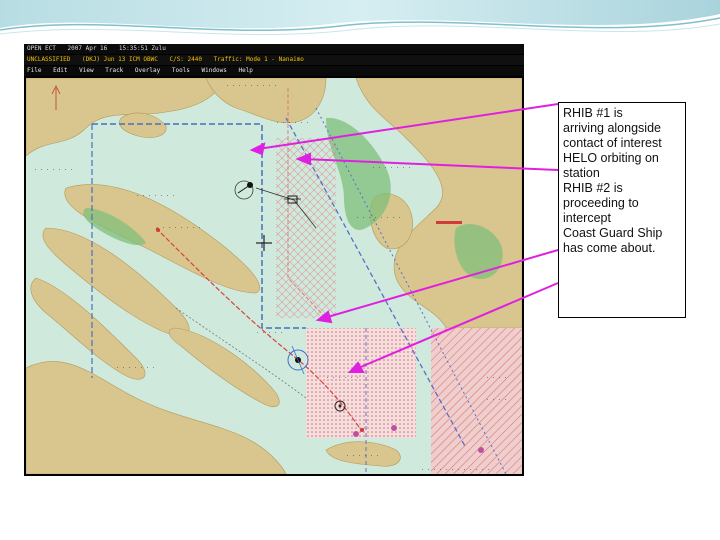 This screenshot has height=540, width=720. What do you see at coordinates (609, 248) in the screenshot?
I see `callout-line: has come about.` at bounding box center [609, 248].